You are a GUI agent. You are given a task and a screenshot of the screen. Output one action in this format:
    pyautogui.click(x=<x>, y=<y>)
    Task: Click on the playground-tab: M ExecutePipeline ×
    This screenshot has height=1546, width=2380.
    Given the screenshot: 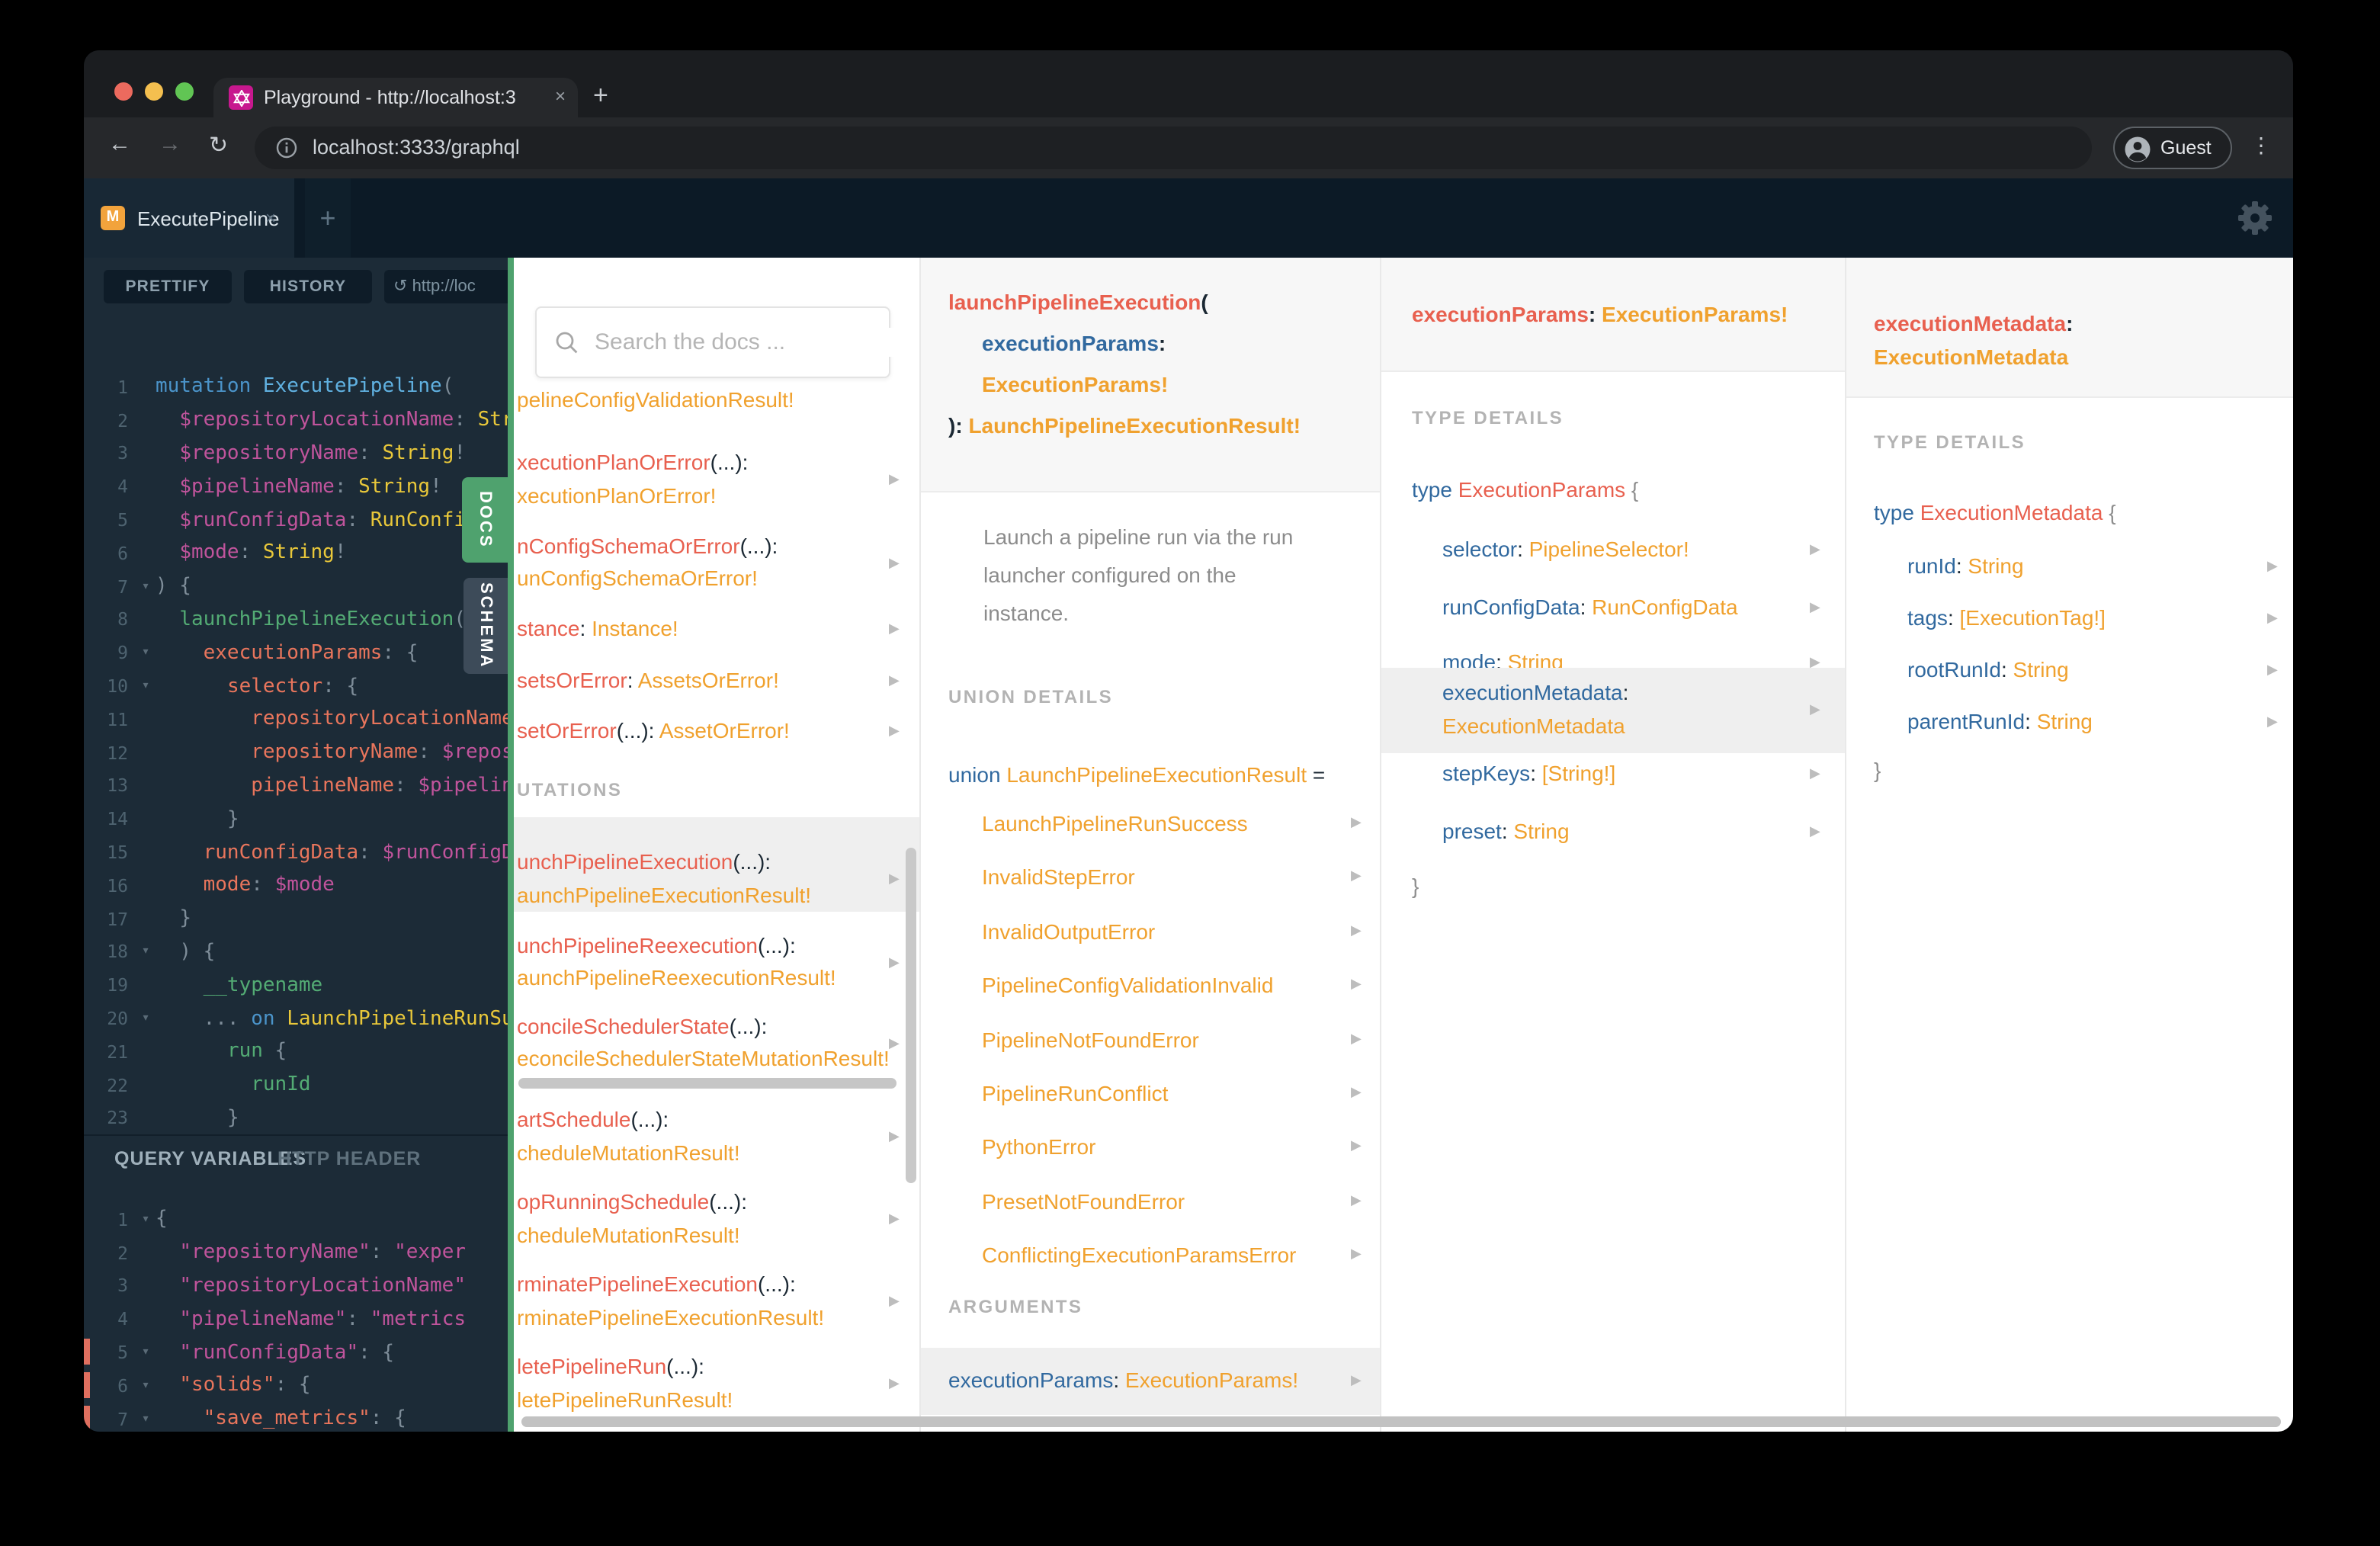 What is the action you would take?
    pyautogui.click(x=189, y=218)
    